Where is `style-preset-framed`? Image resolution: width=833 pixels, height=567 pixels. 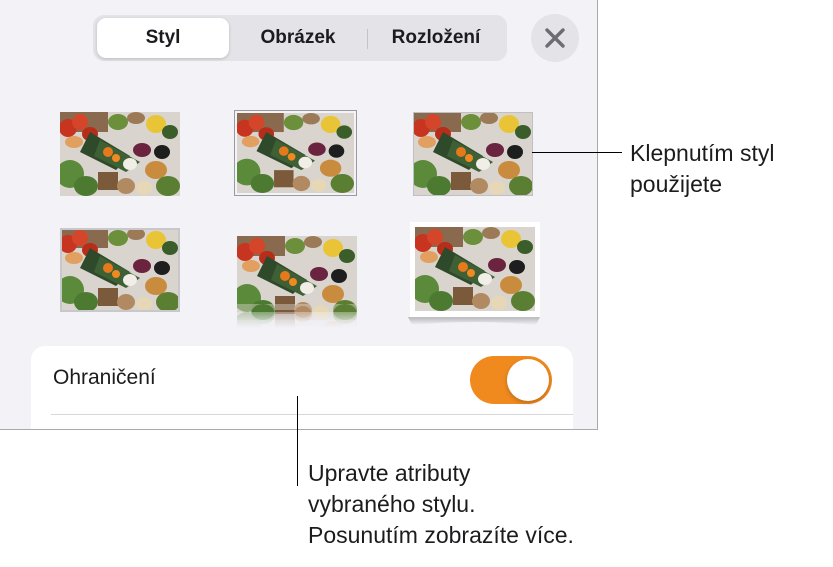 style-preset-framed is located at coordinates (120, 270).